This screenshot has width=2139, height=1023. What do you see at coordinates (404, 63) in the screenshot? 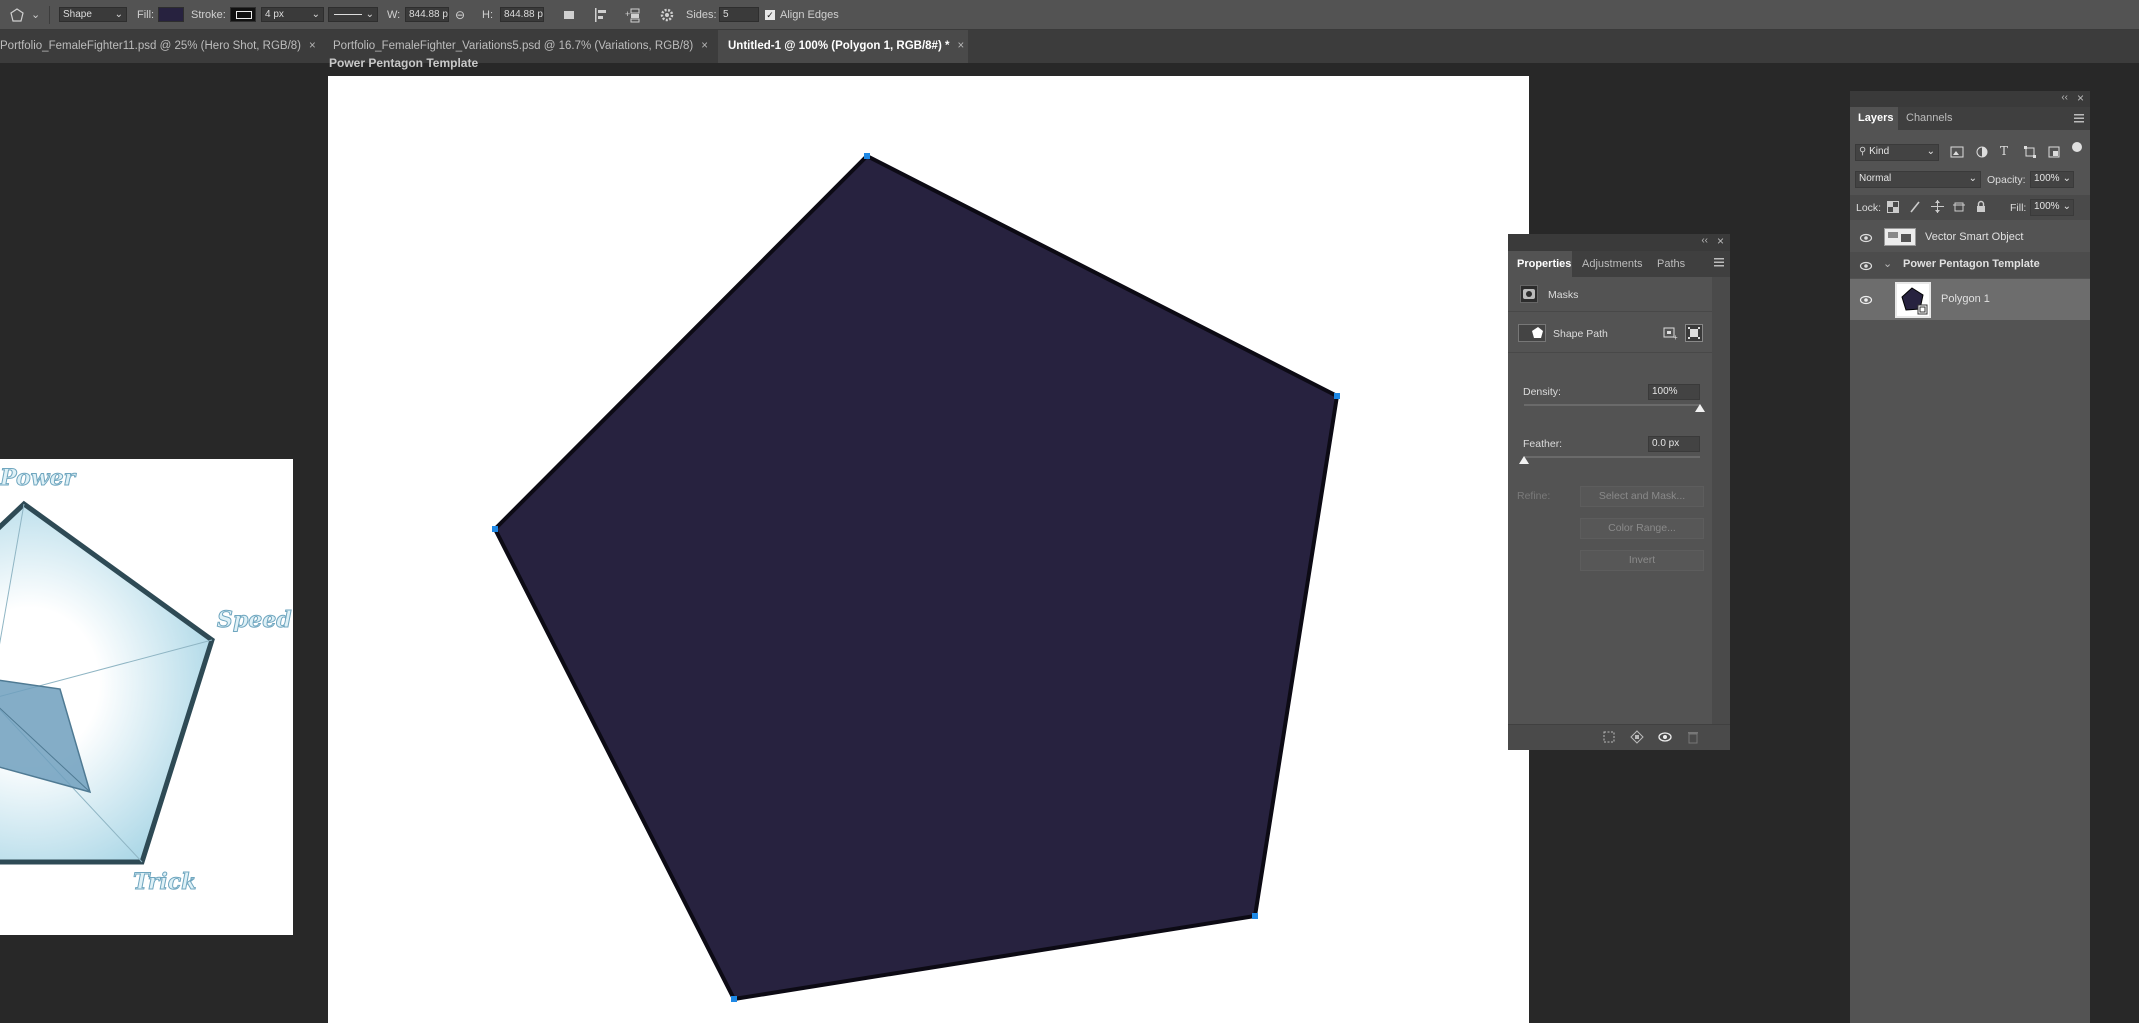
I see `document-title: Power Pentagon Template` at bounding box center [404, 63].